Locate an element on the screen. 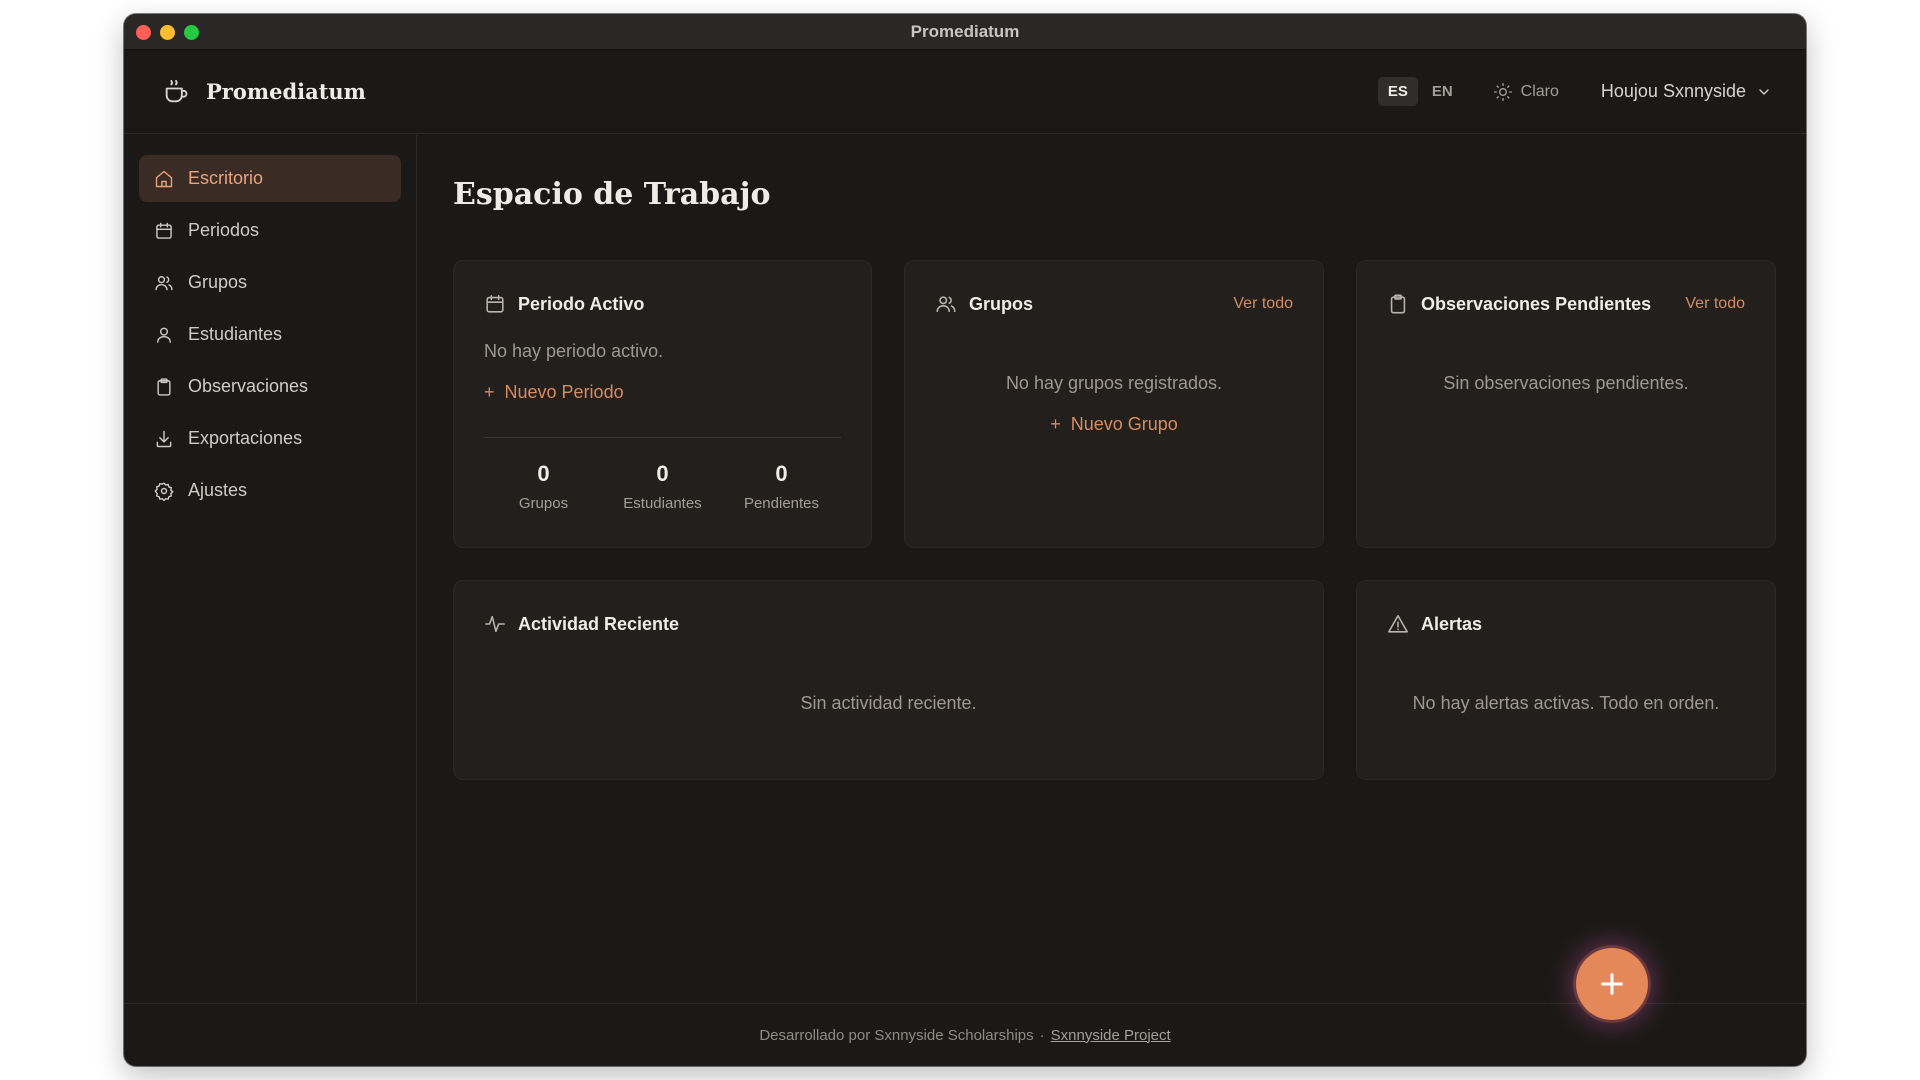 This screenshot has width=1920, height=1080. chevron-down-icon is located at coordinates (1764, 91).